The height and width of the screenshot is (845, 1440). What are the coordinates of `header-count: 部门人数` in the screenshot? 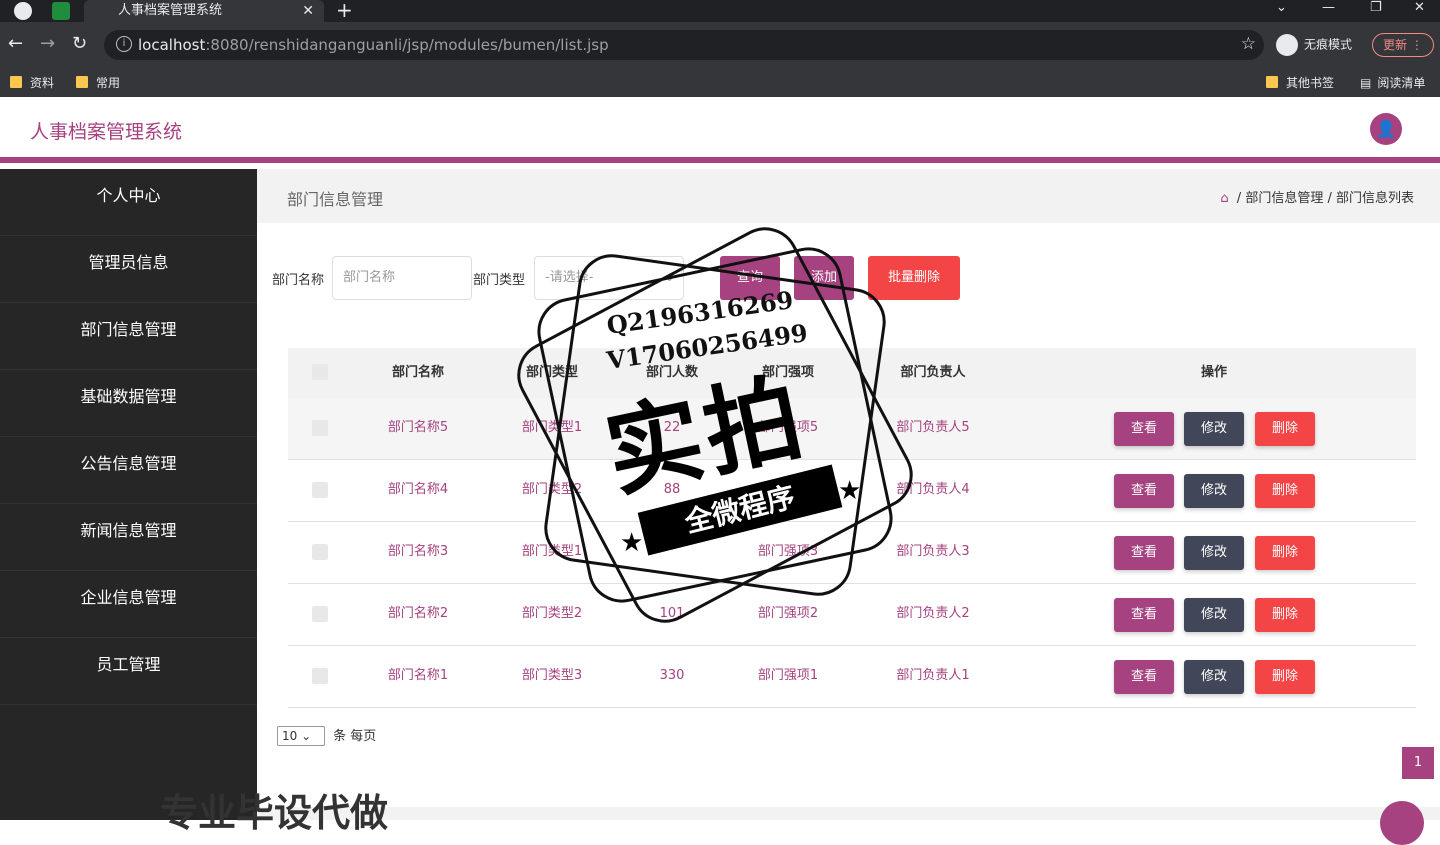 It's located at (671, 372).